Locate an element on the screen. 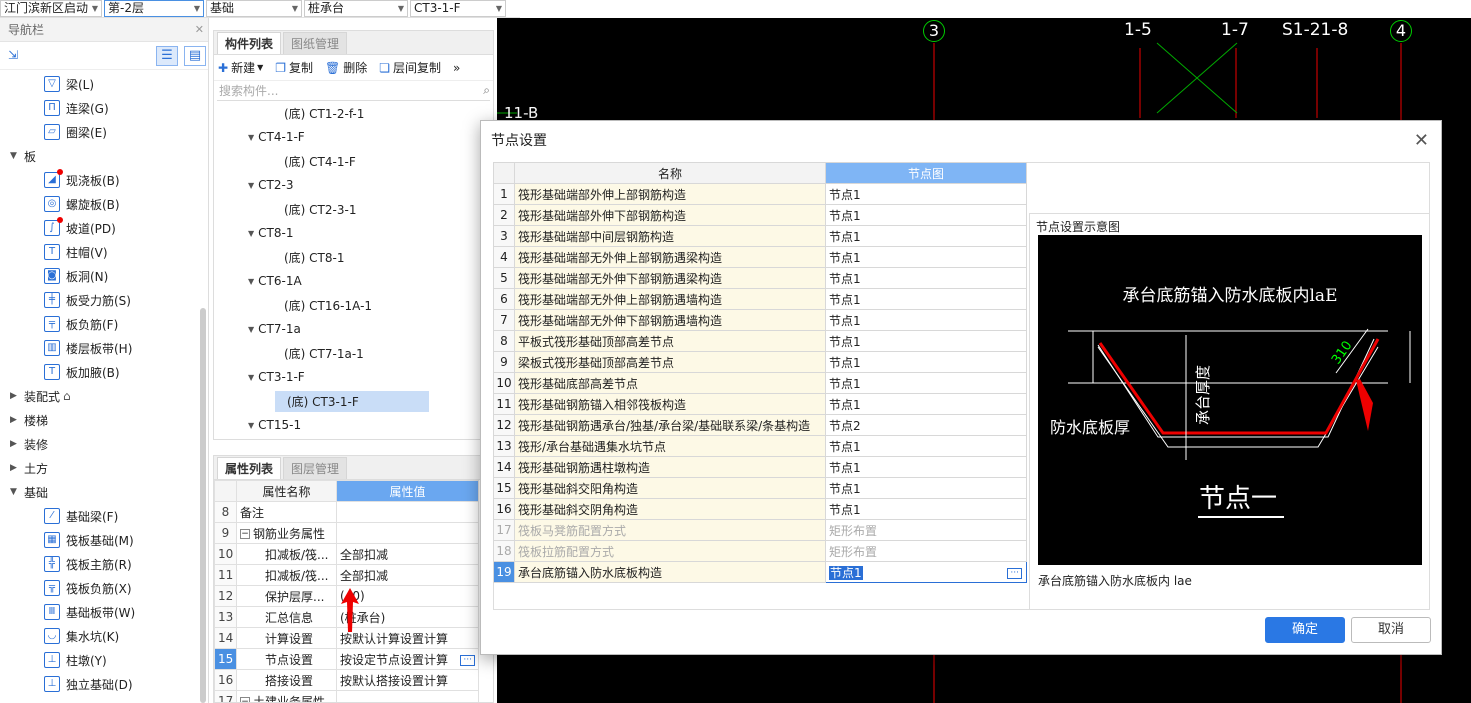  node-setting-row: 10 筏形基础底部高差节点 节点1 is located at coordinates (760, 383).